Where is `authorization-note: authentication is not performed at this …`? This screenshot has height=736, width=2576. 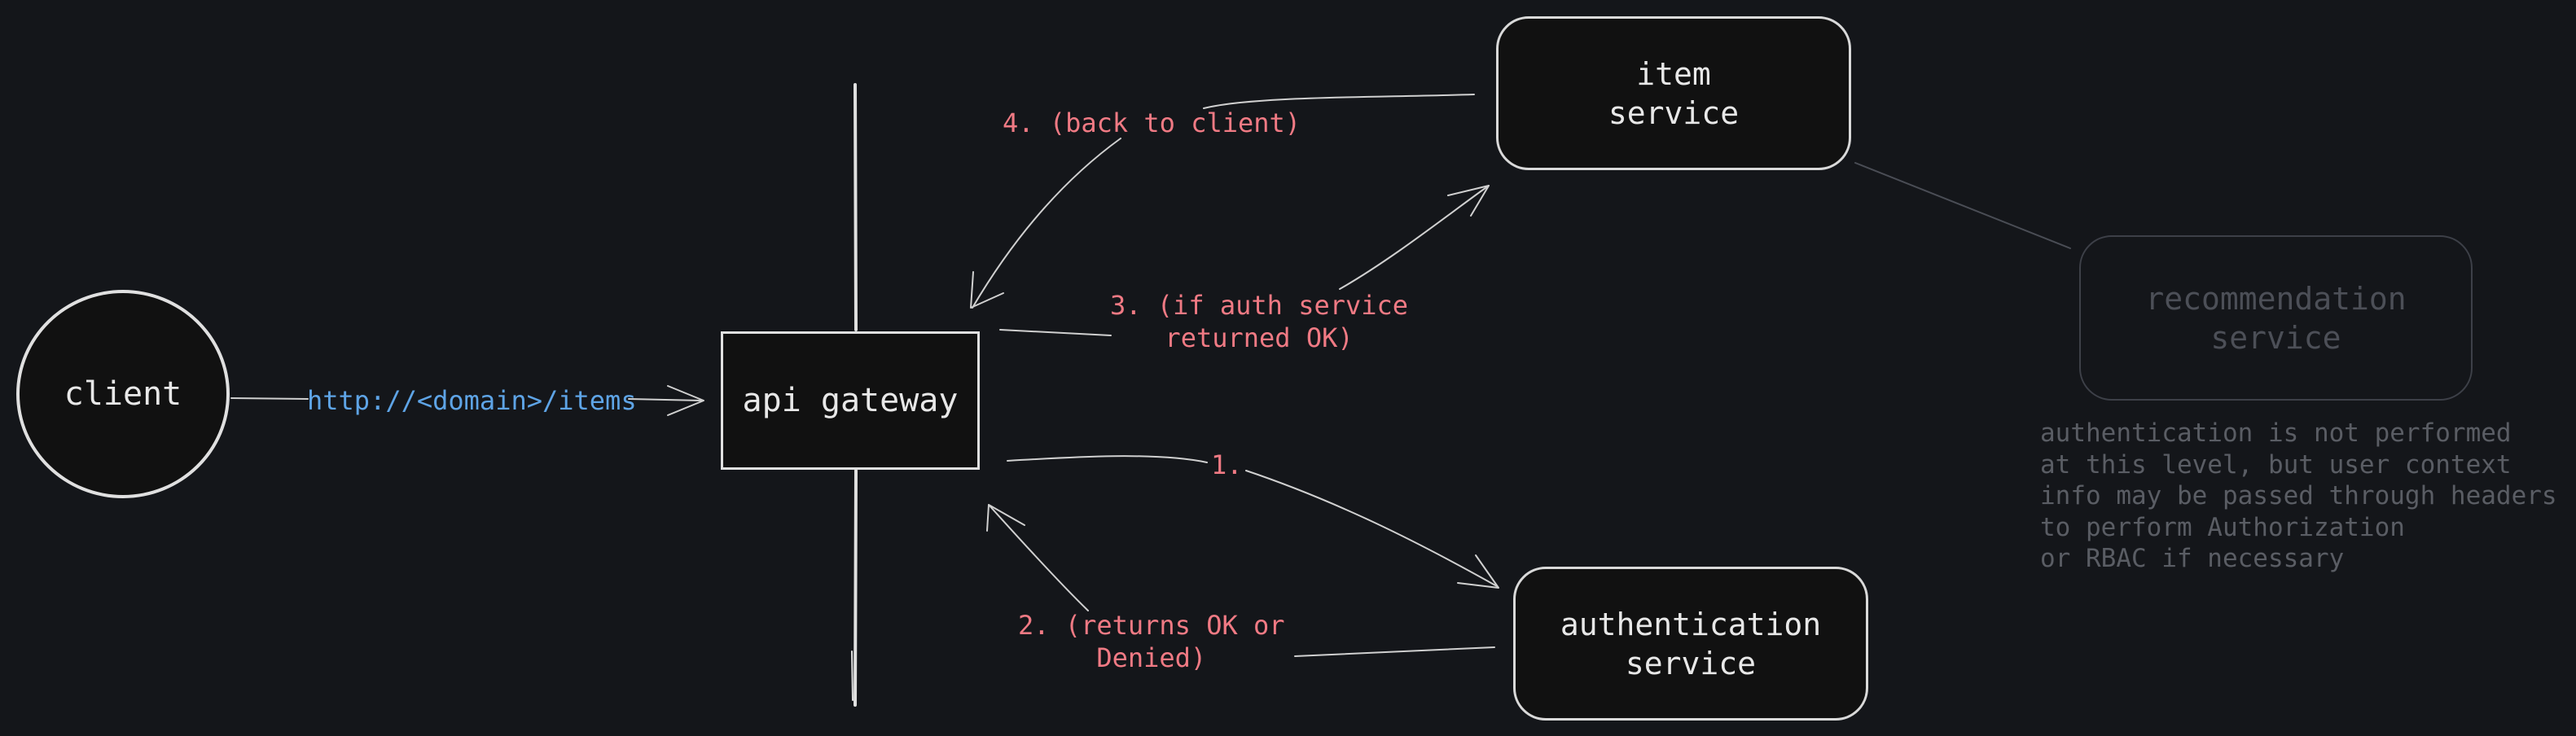 authorization-note: authentication is not performed at this … is located at coordinates (2298, 495).